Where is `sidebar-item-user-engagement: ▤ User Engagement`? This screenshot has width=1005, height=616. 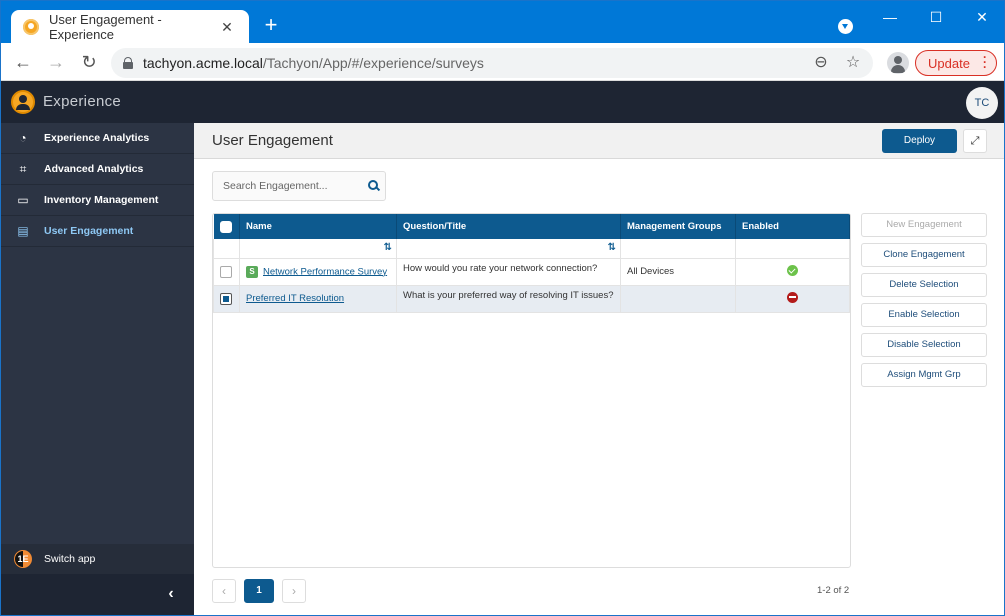
sidebar-item-user-engagement: ▤ User Engagement is located at coordinates (97, 231).